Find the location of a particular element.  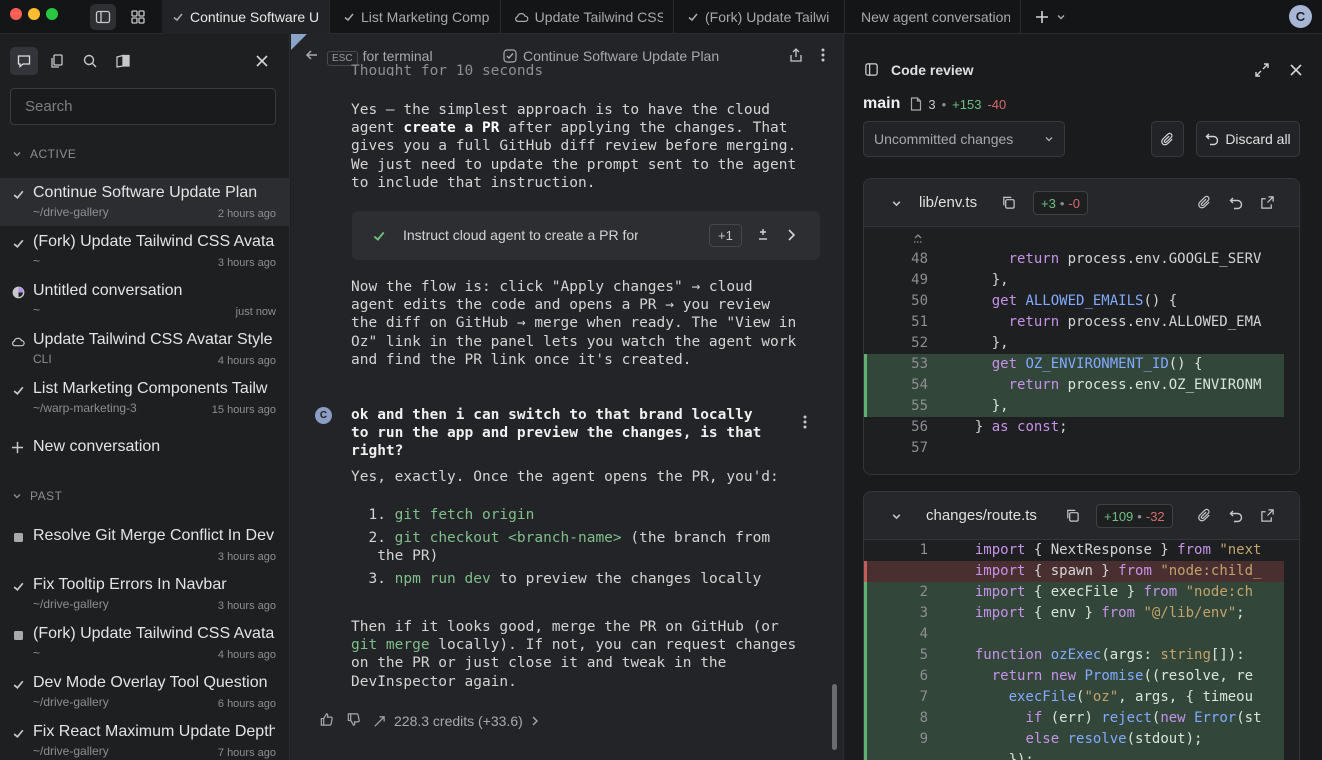

files-icon is located at coordinates (57, 61).